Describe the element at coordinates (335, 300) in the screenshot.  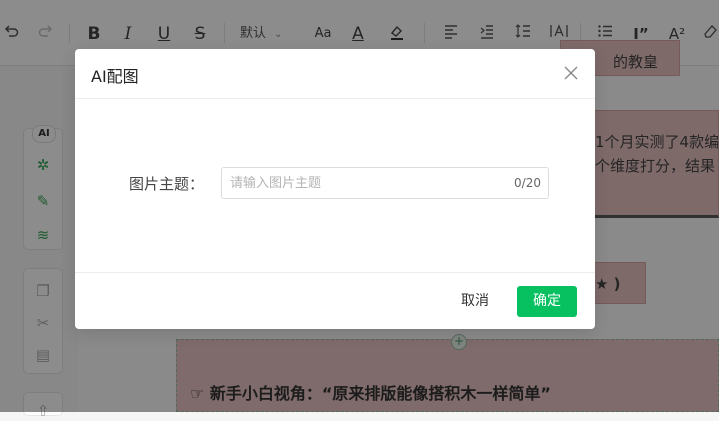
I see `dialog-footer: 取消 确定` at that location.